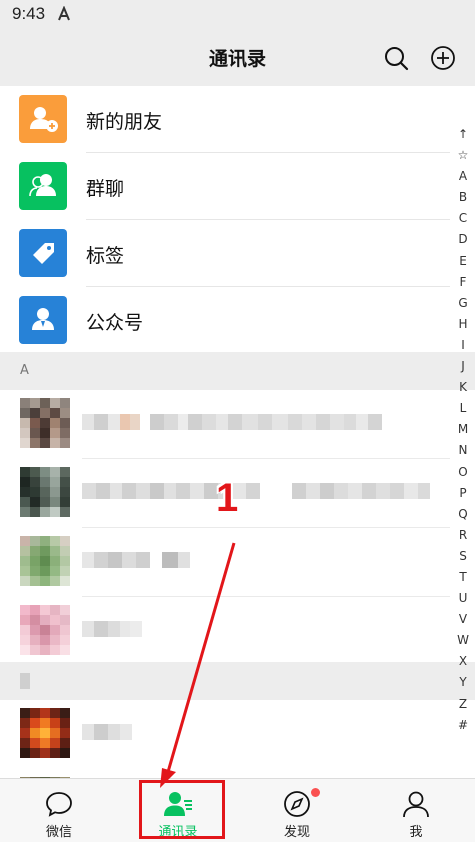 Image resolution: width=475 pixels, height=842 pixels. I want to click on index-letter: R, so click(463, 535).